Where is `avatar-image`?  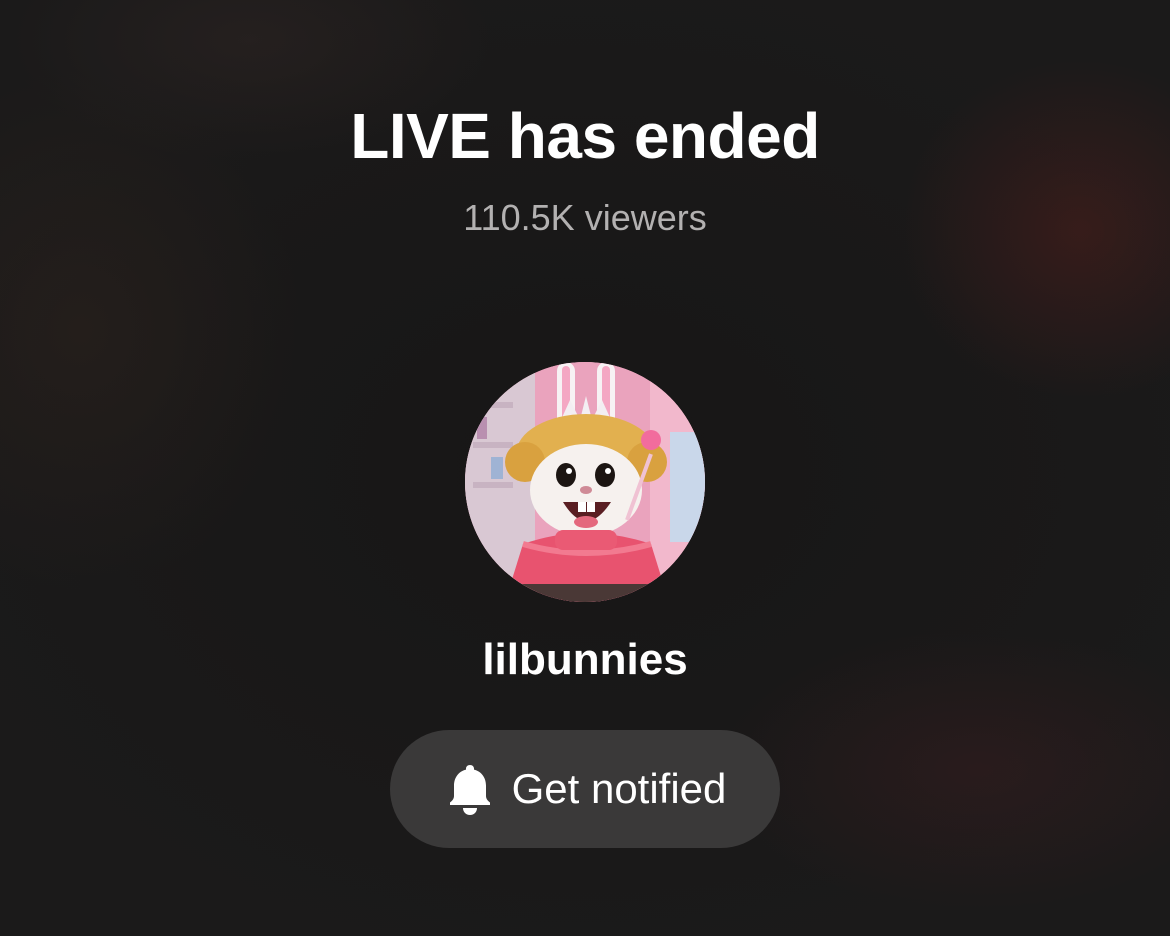
avatar-image is located at coordinates (585, 482).